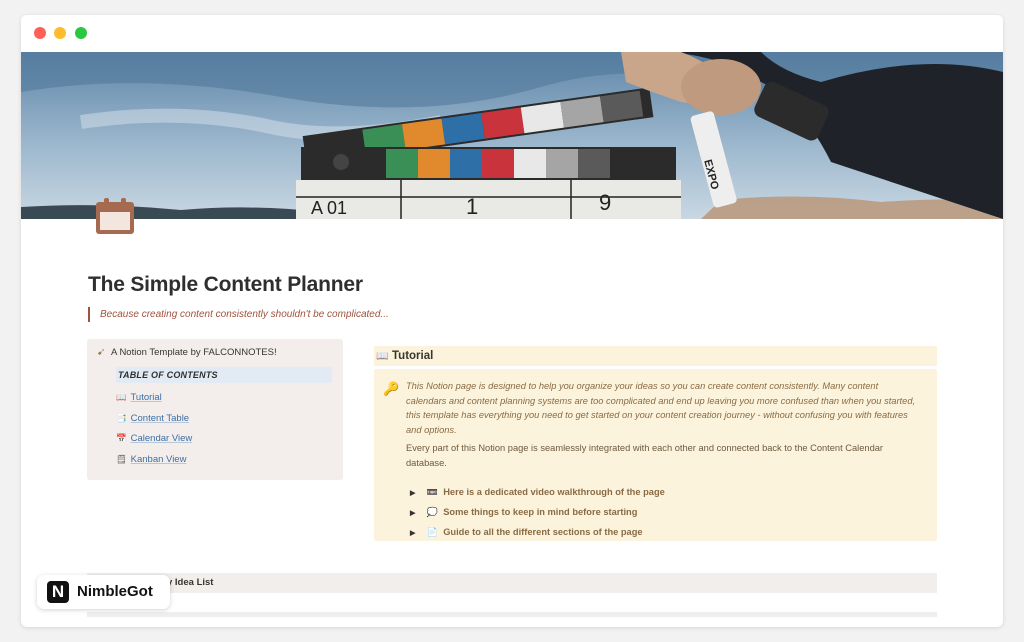 The image size is (1024, 642). I want to click on tutorial-heading-text: Tutorial, so click(413, 356).